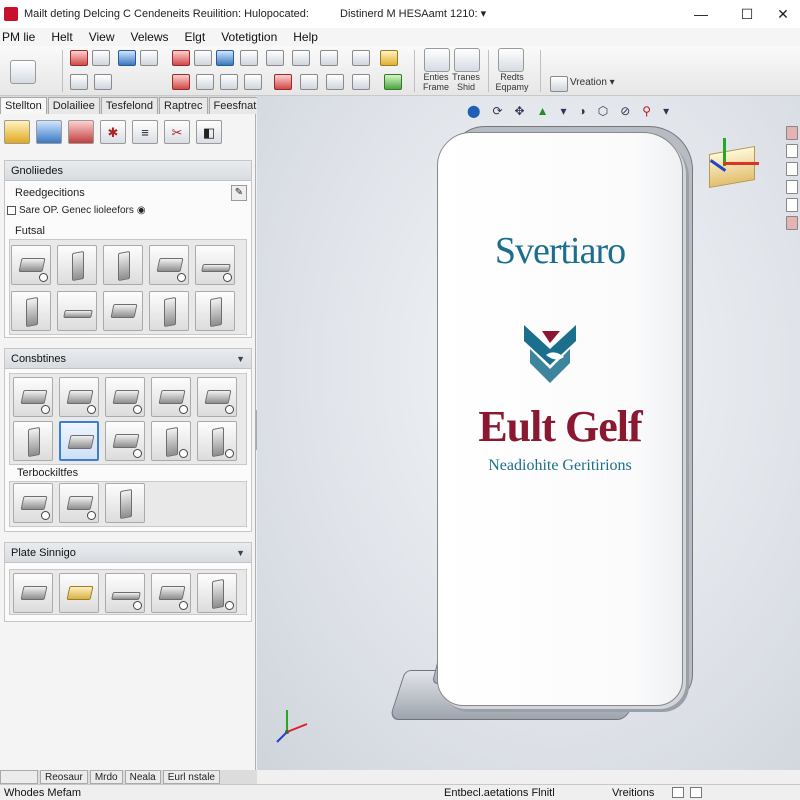 This screenshot has width=800, height=800. What do you see at coordinates (301, 58) in the screenshot?
I see `pattern-icon` at bounding box center [301, 58].